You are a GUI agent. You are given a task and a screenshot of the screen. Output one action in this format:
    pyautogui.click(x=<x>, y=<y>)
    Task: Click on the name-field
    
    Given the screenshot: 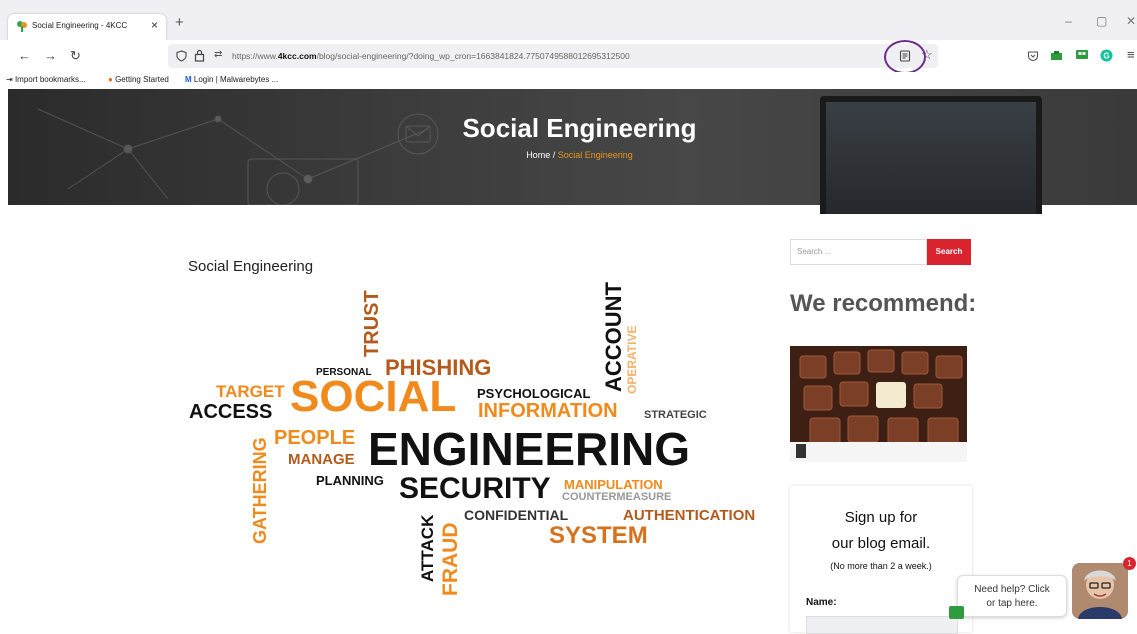 What is the action you would take?
    pyautogui.click(x=882, y=625)
    